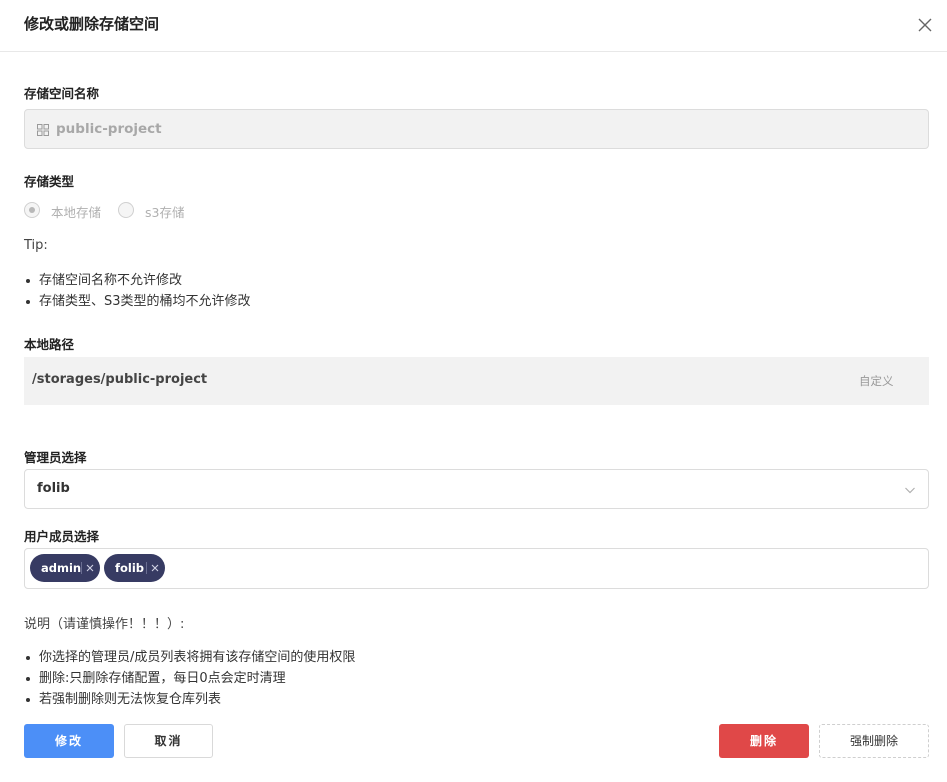 The width and height of the screenshot is (947, 782). Describe the element at coordinates (120, 379) in the screenshot. I see `local-path-value: /storages/public-project` at that location.